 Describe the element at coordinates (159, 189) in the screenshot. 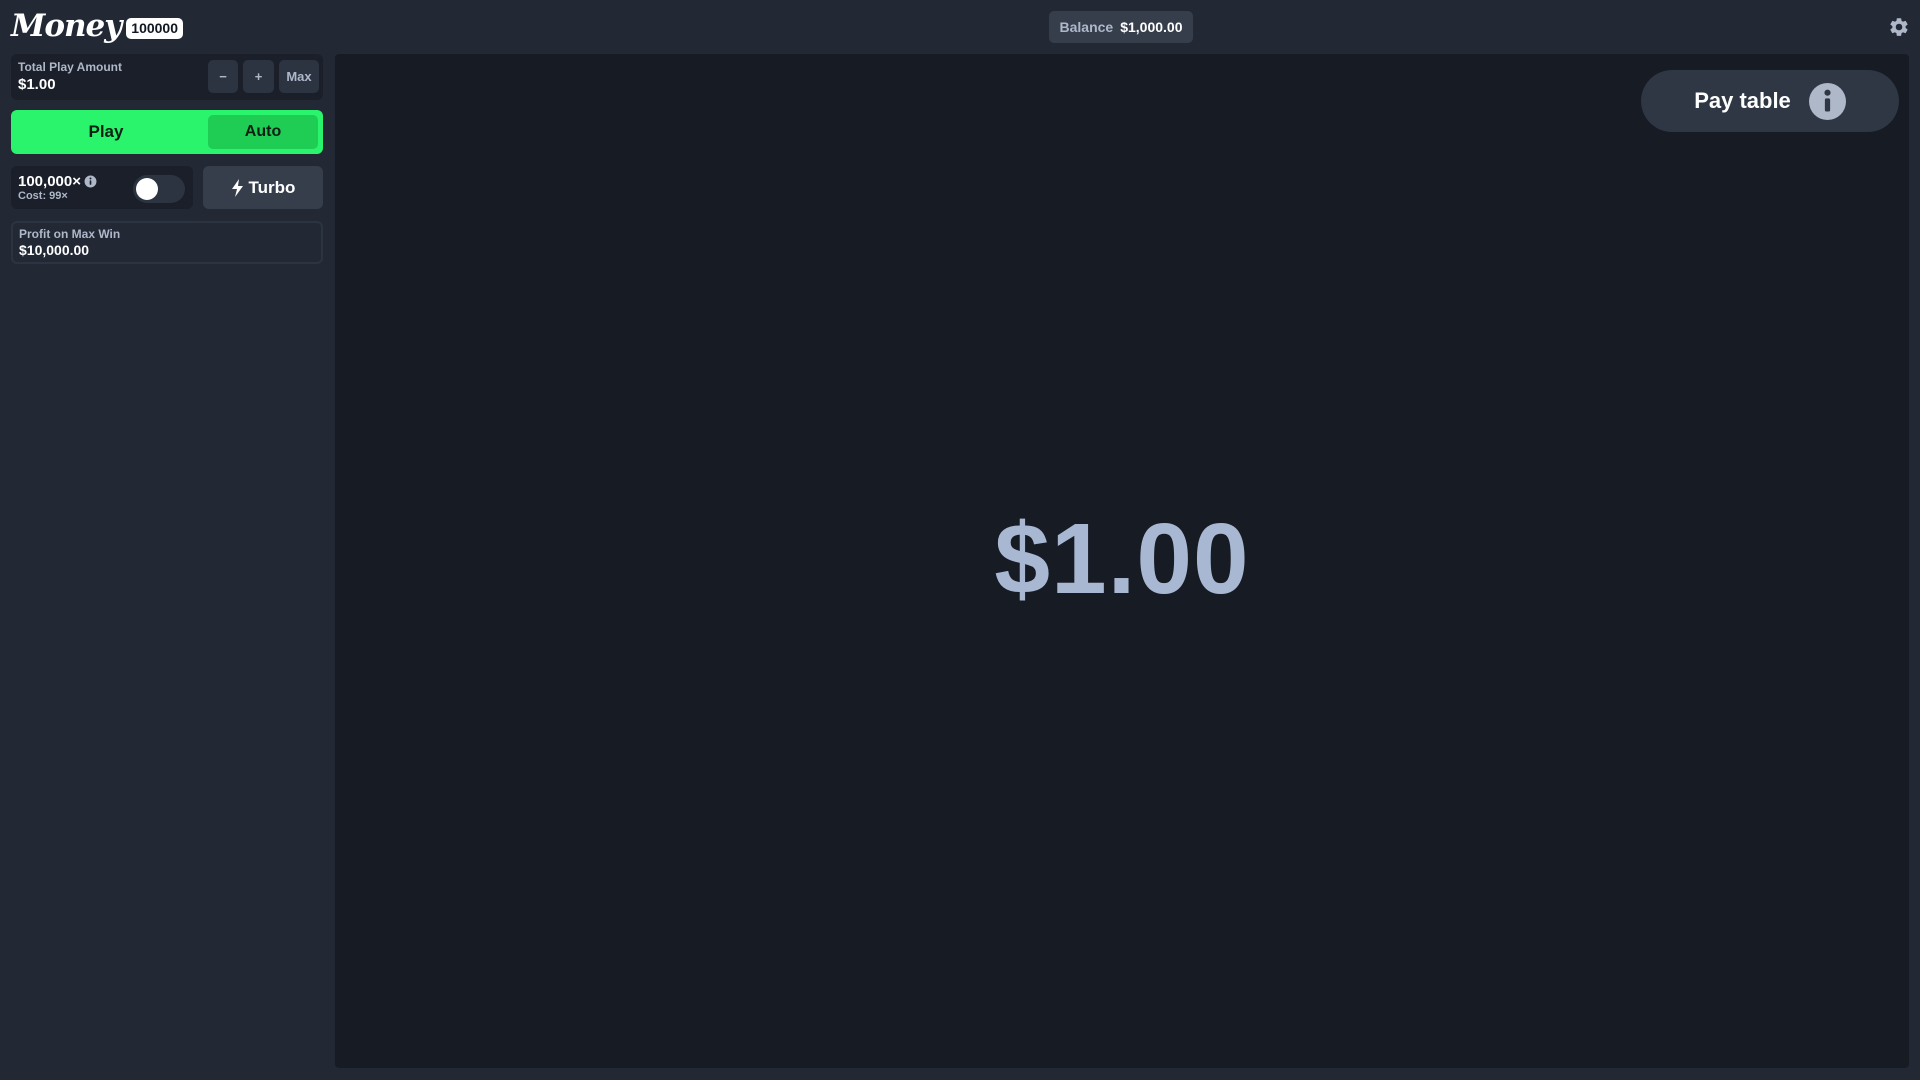

I see `multiplier-toggle` at that location.